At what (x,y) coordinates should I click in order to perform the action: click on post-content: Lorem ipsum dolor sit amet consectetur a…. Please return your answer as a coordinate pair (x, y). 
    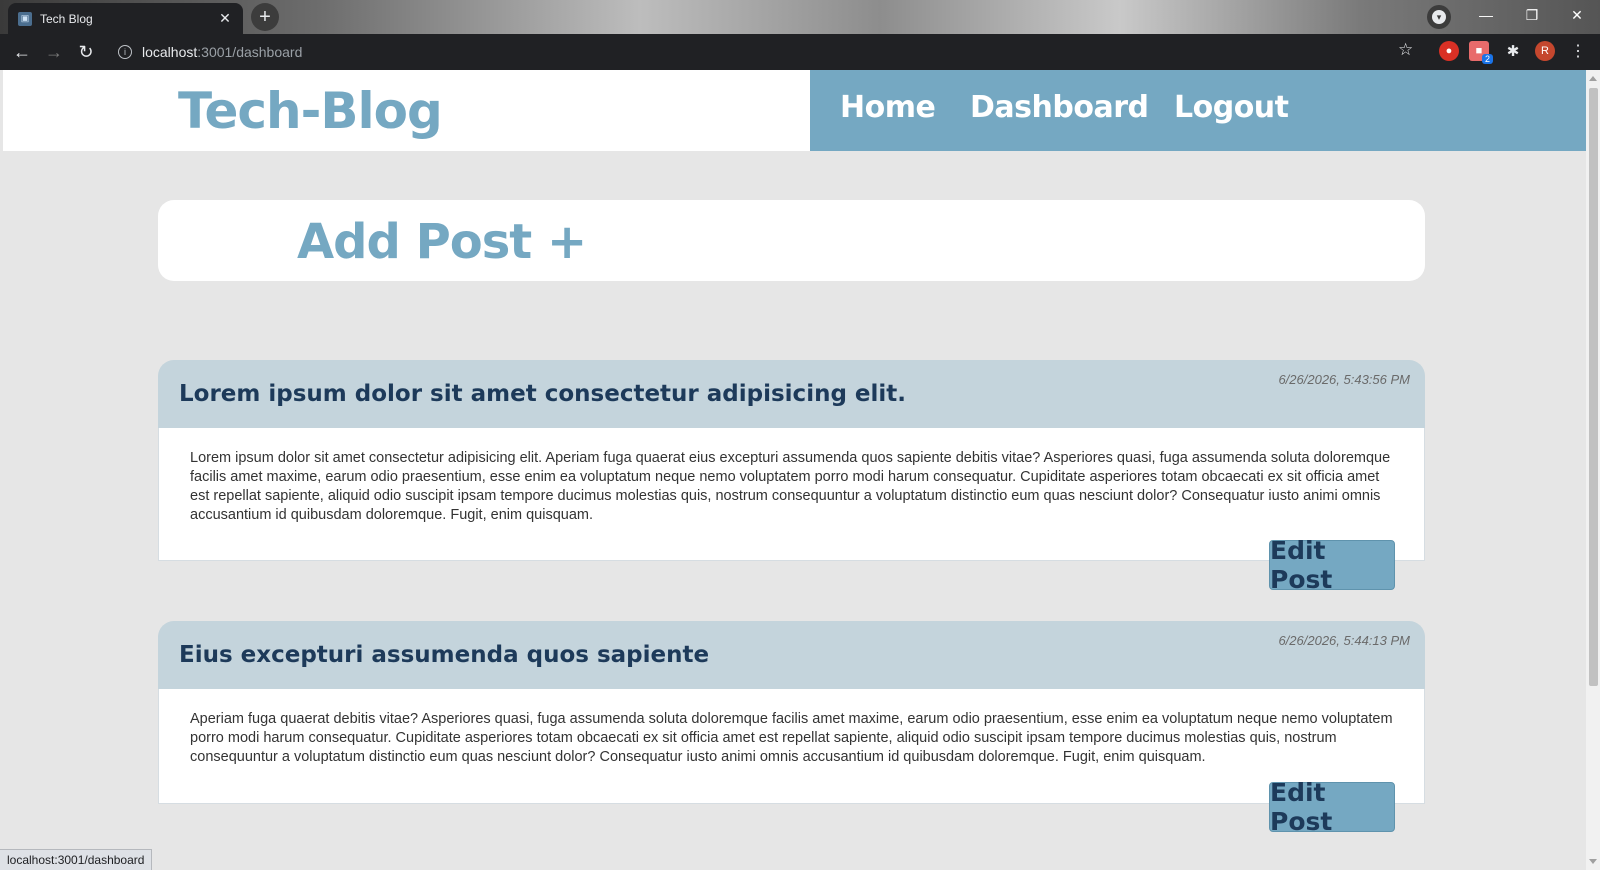
    Looking at the image, I should click on (790, 486).